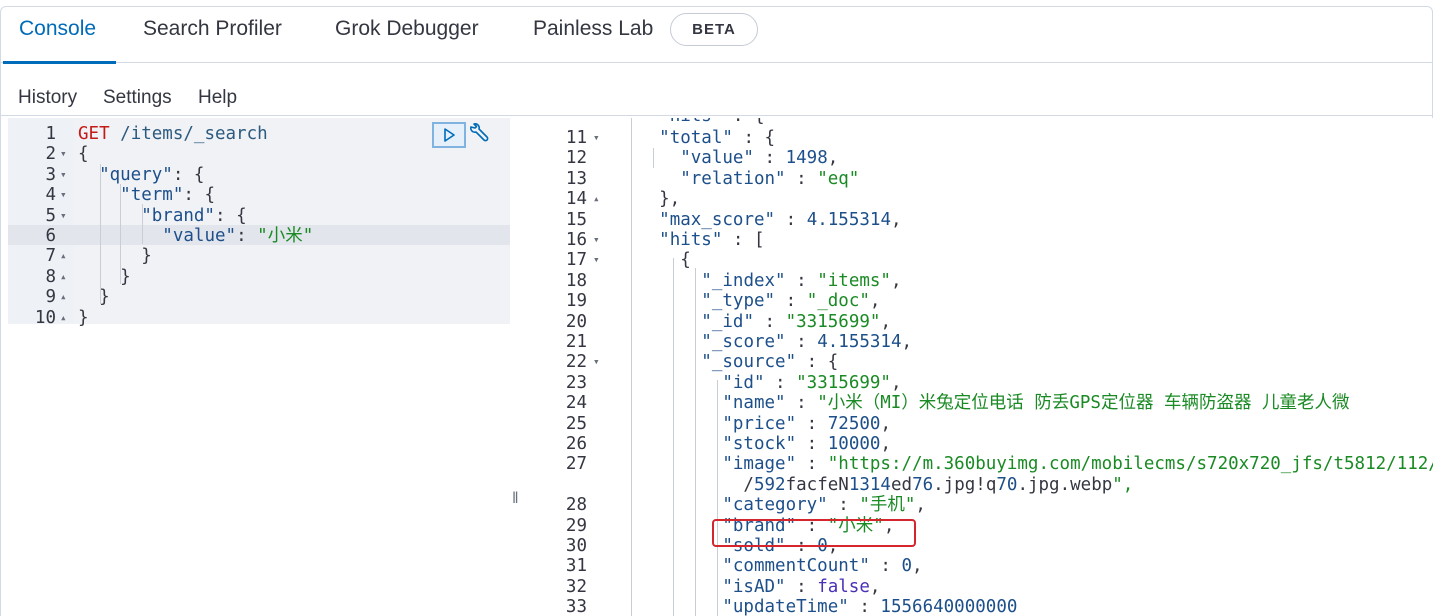 This screenshot has height=616, width=1433. Describe the element at coordinates (194, 215) in the screenshot. I see `code-text: "brand": {` at that location.